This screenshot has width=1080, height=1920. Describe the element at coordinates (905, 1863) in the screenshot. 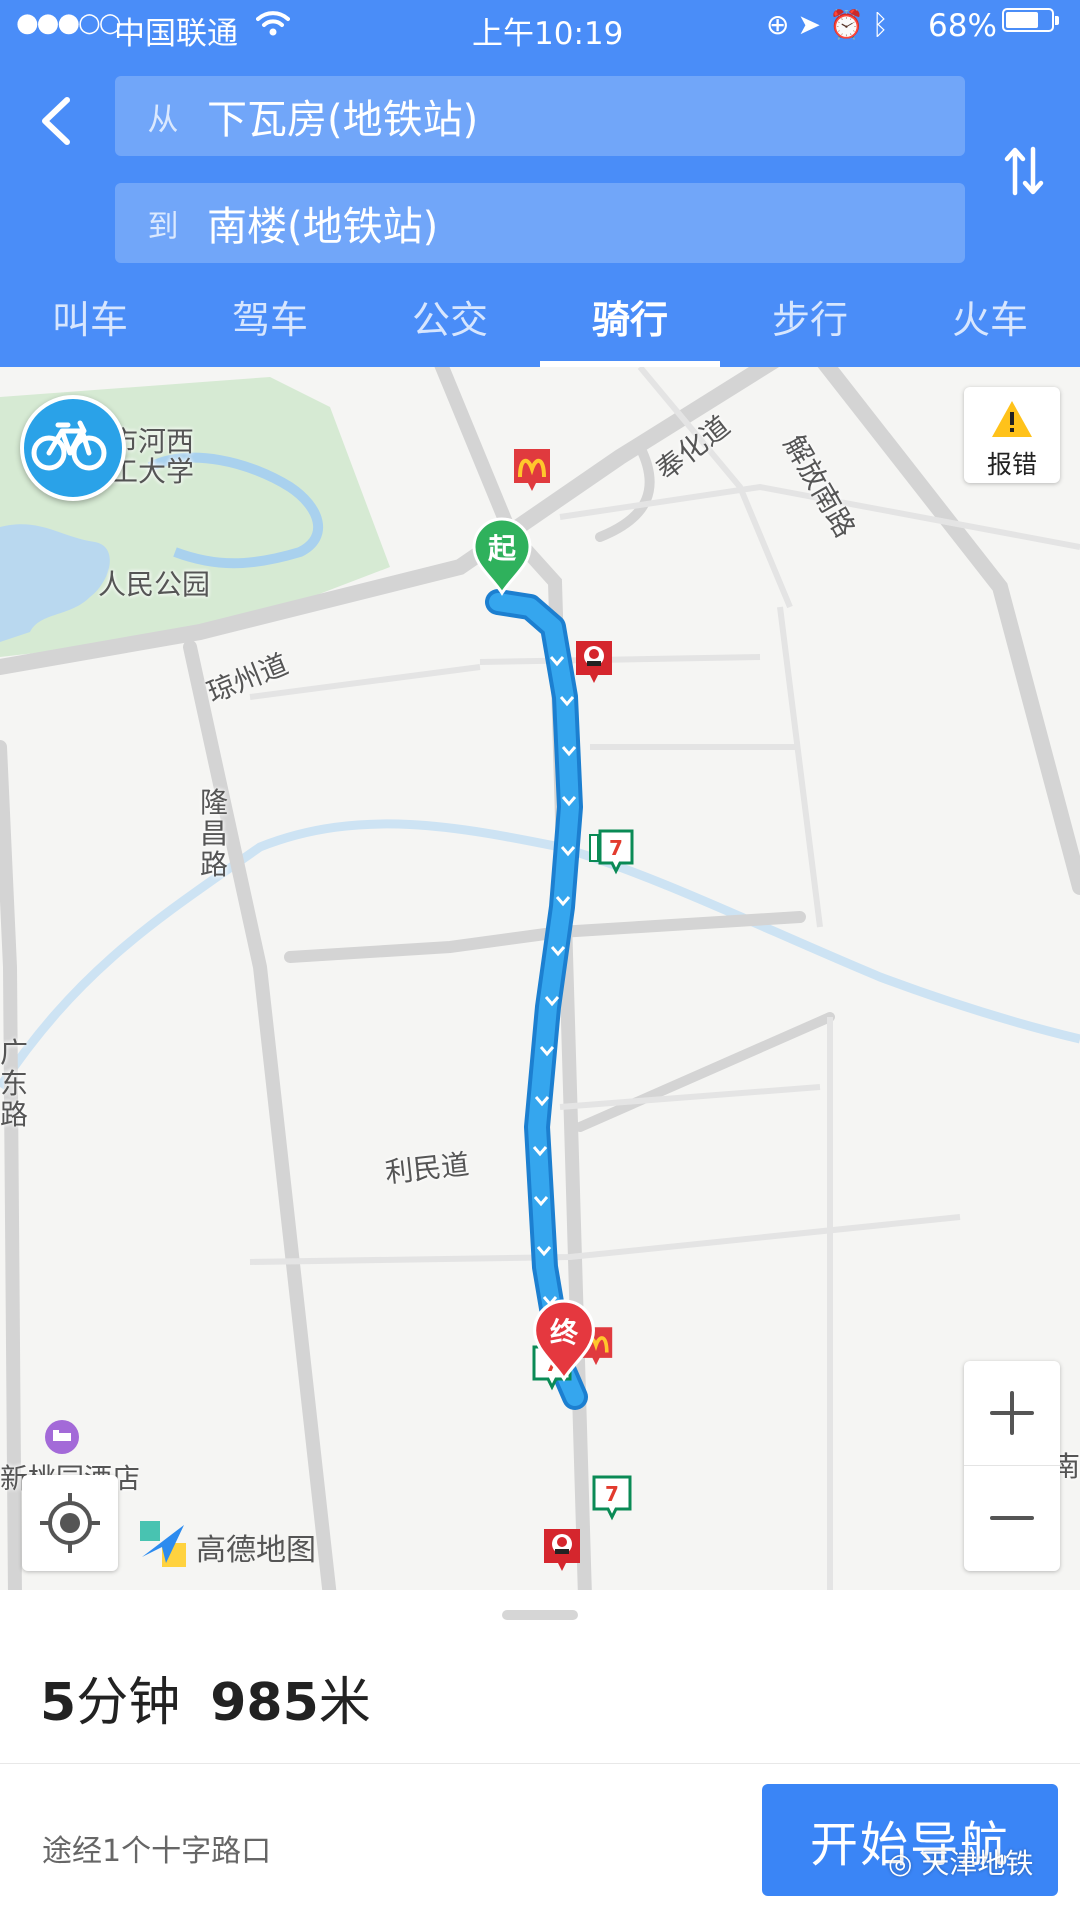

I see `wechat-icon: ◎` at that location.